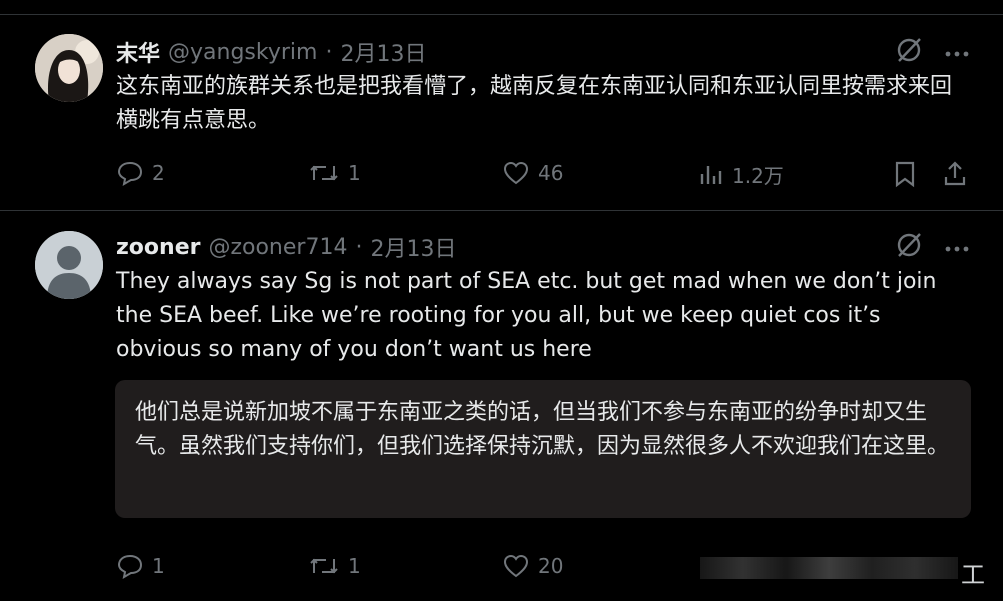 The width and height of the screenshot is (1003, 601). What do you see at coordinates (158, 247) in the screenshot?
I see `author-name: zooner` at bounding box center [158, 247].